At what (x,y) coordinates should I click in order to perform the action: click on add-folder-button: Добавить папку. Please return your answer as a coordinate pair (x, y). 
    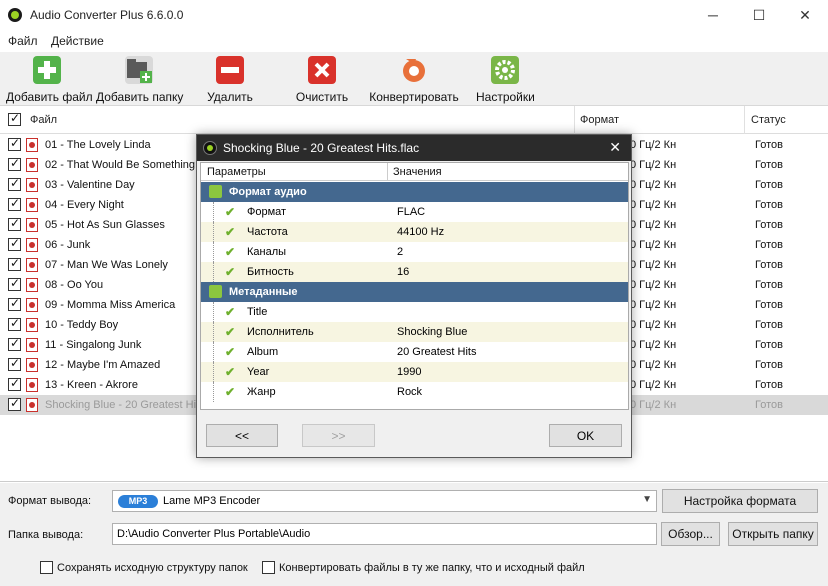
    Looking at the image, I should click on (140, 80).